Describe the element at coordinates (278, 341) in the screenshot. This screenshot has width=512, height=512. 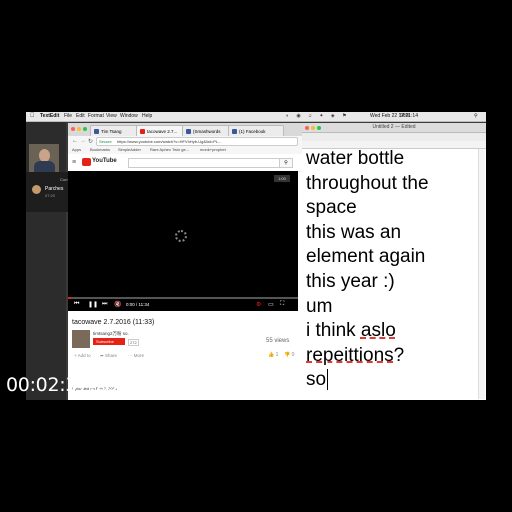
I see `view-count: 55 views` at that location.